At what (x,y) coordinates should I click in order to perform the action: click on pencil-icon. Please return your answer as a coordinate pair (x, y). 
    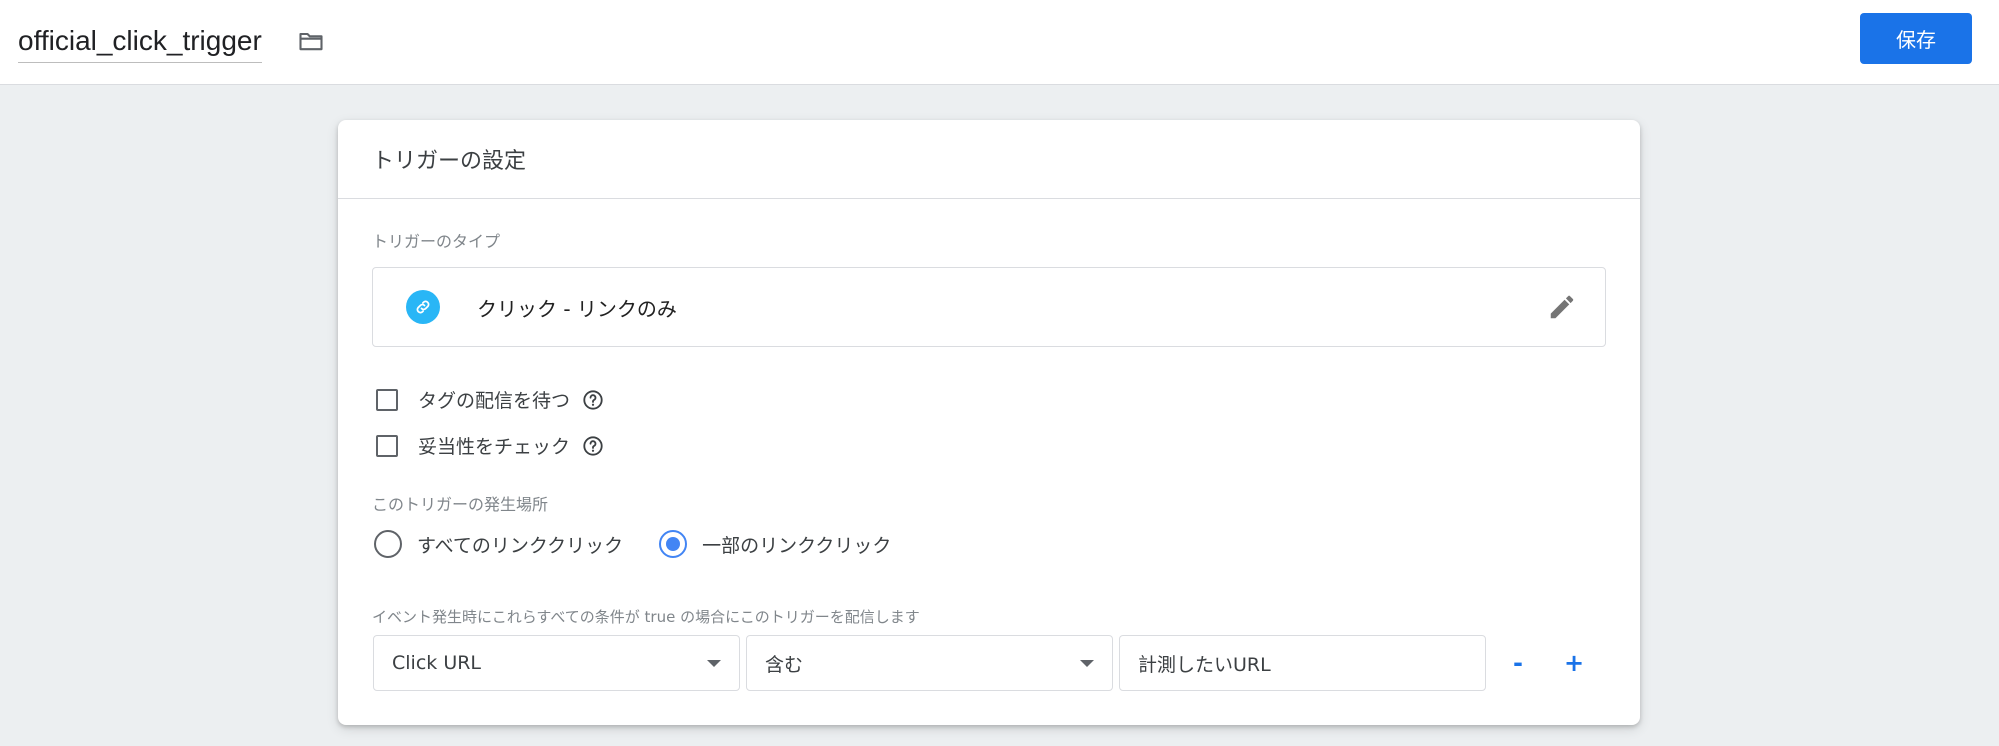
    Looking at the image, I should click on (1562, 307).